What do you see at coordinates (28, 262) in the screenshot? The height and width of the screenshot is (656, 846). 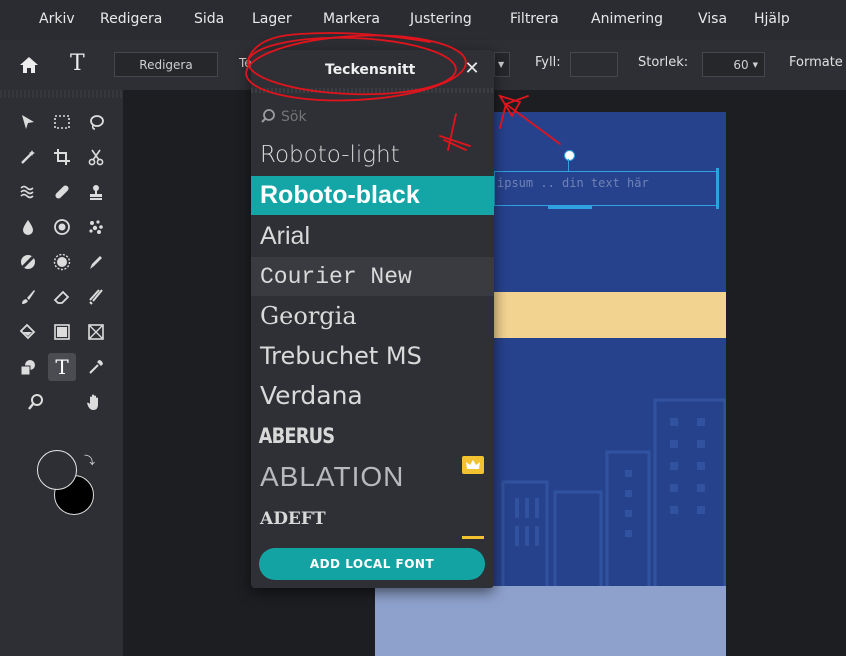 I see `dodge-icon` at bounding box center [28, 262].